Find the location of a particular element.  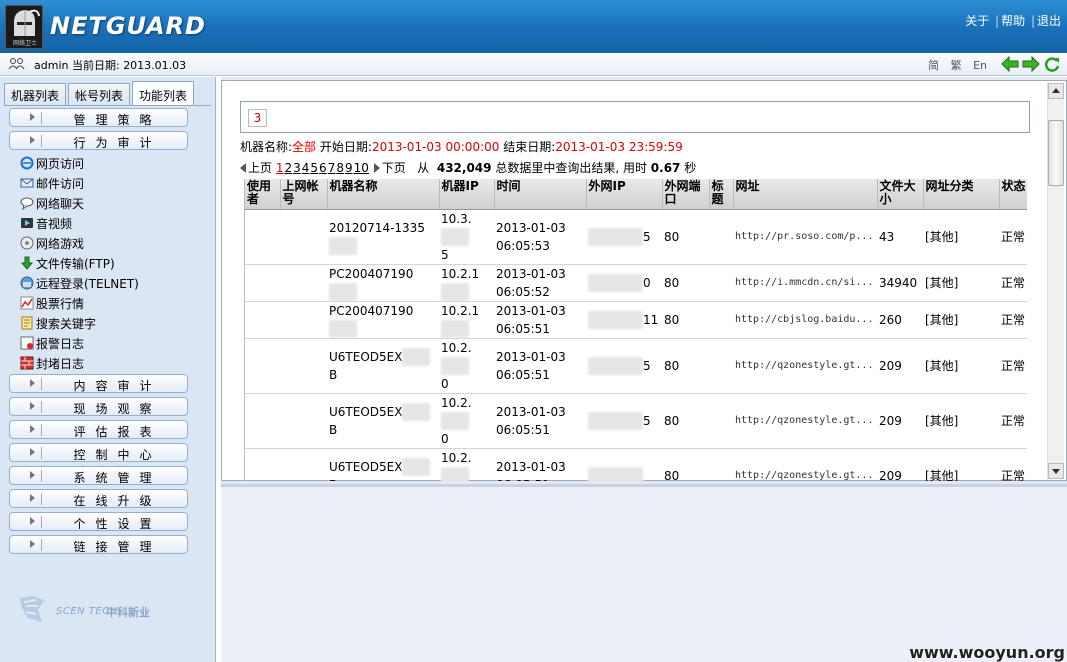

lang-traditional: 繁 is located at coordinates (956, 65).